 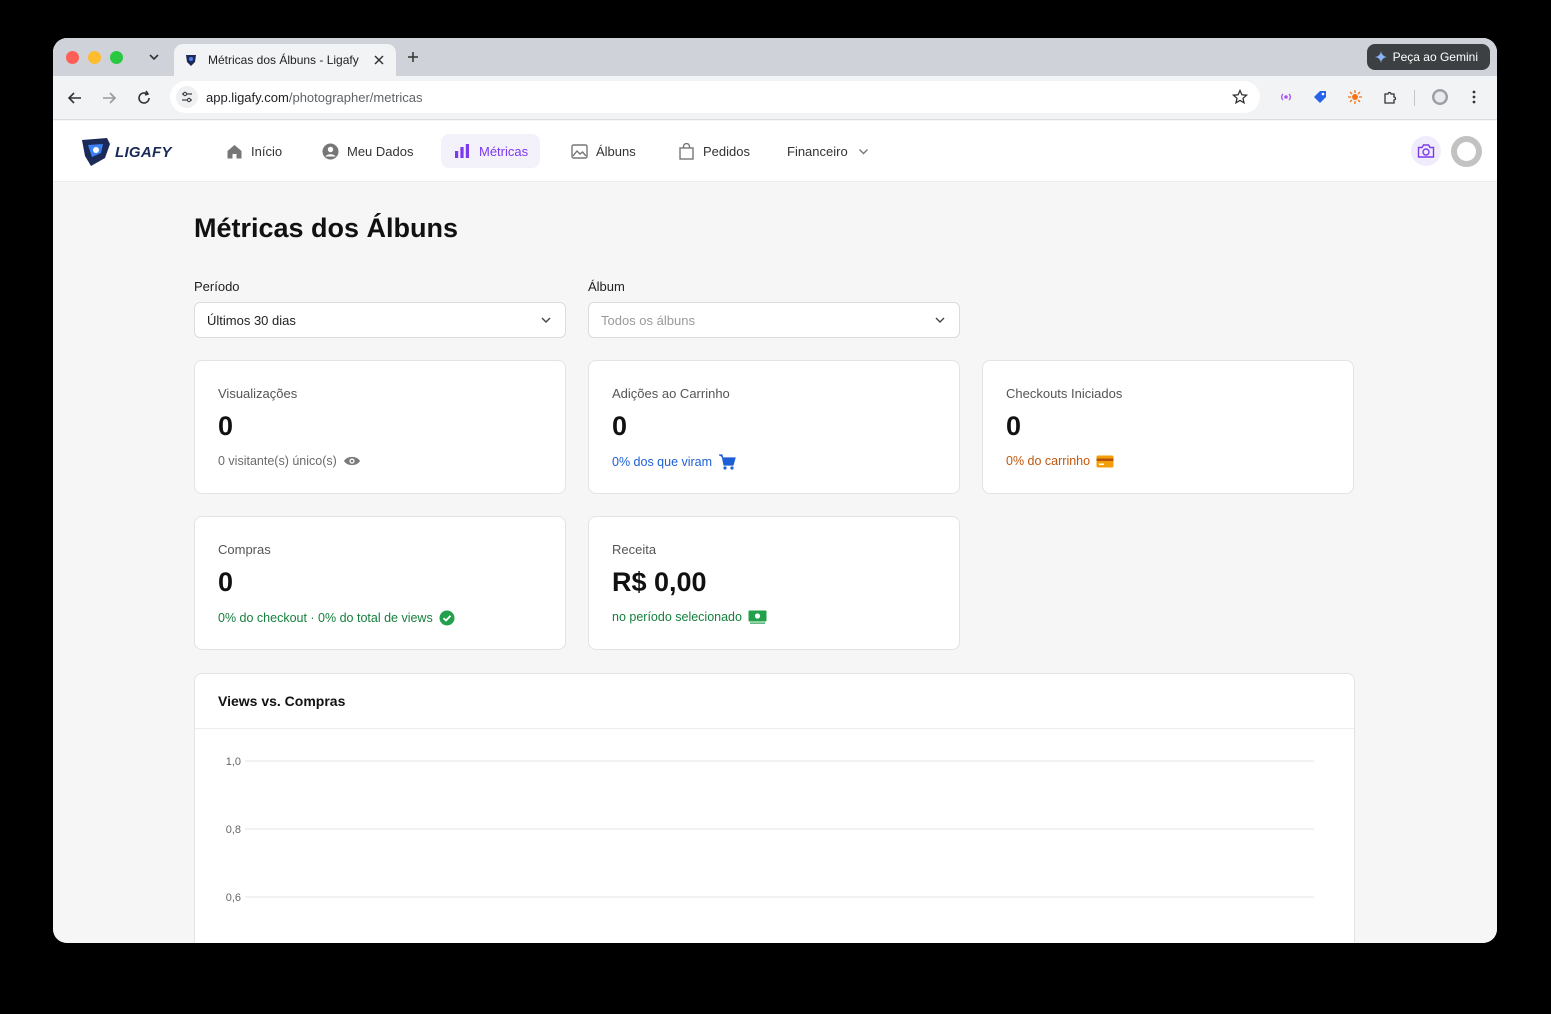 What do you see at coordinates (634, 549) in the screenshot?
I see `revenue-label: Receita` at bounding box center [634, 549].